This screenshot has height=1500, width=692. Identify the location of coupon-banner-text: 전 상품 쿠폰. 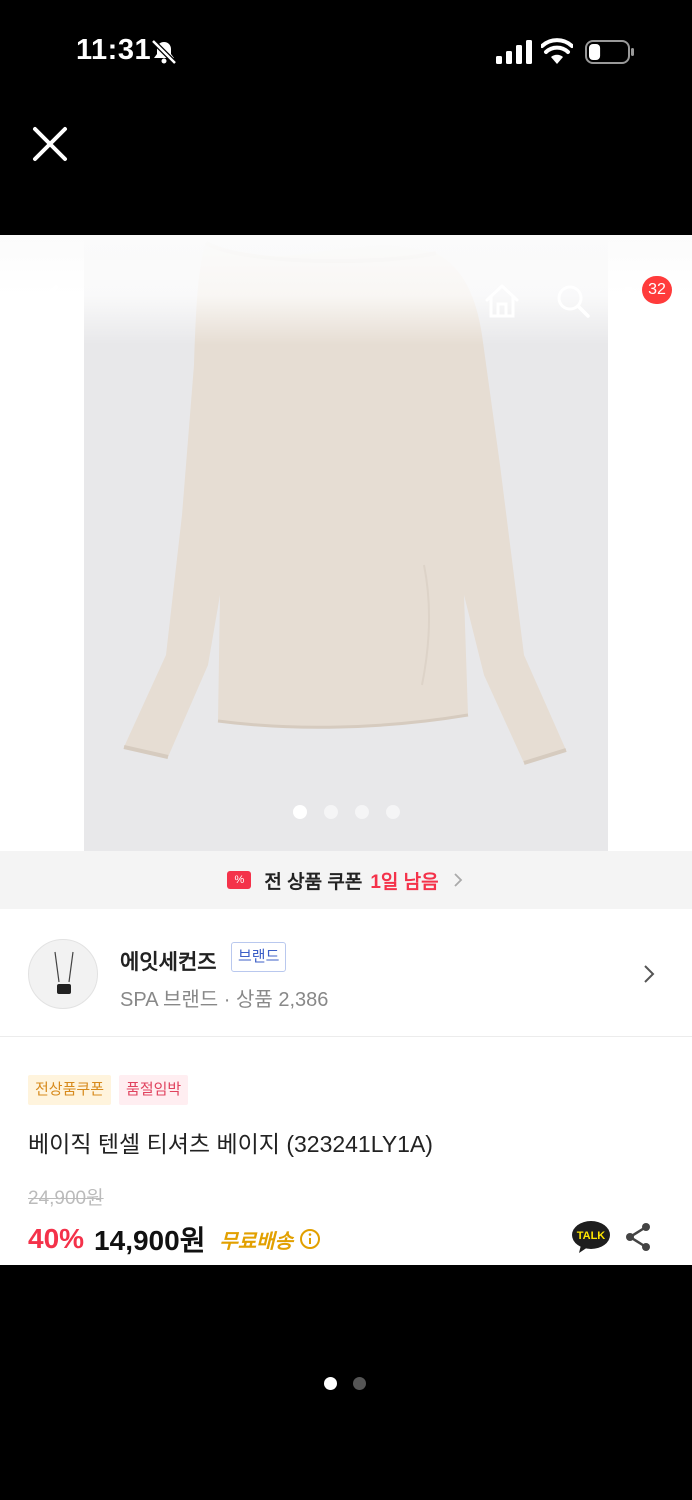
(313, 882).